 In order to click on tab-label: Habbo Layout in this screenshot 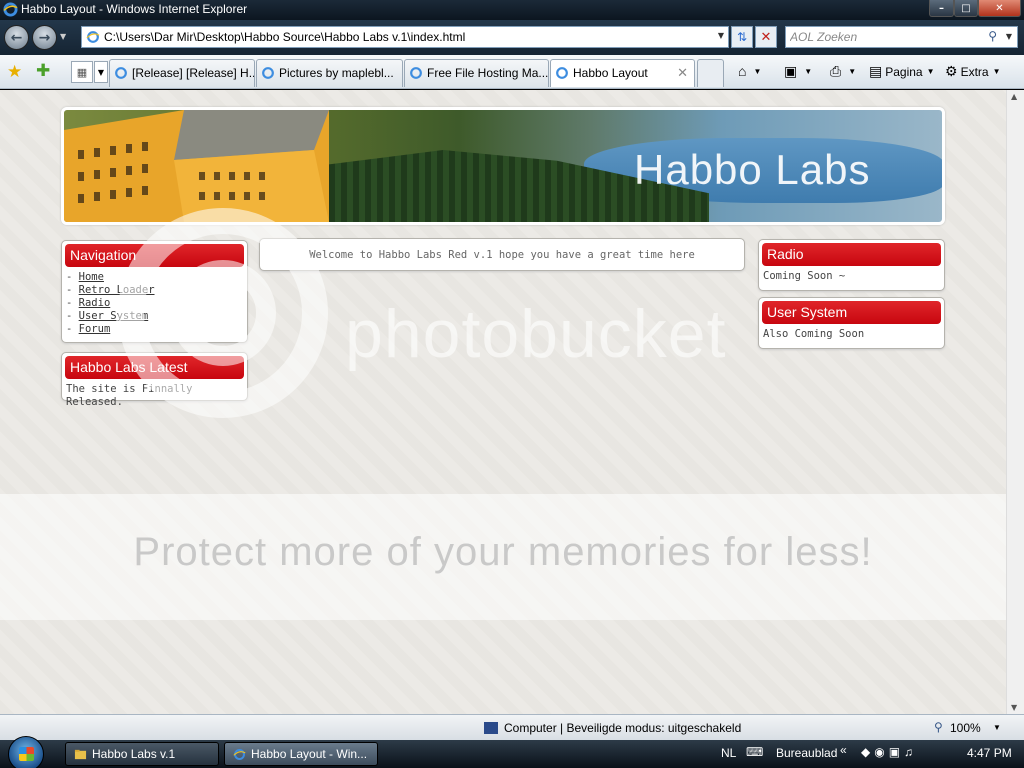, I will do `click(610, 73)`.